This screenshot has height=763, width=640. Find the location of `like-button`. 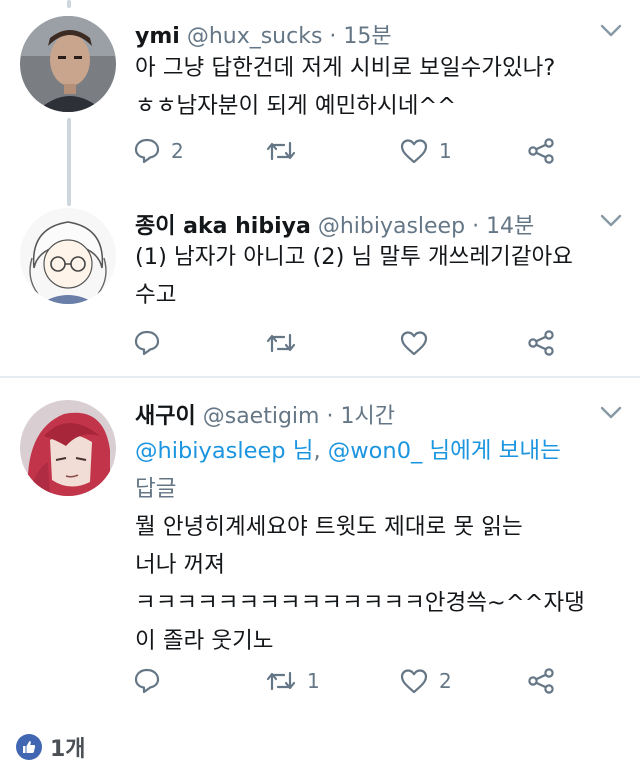

like-button is located at coordinates (419, 343).